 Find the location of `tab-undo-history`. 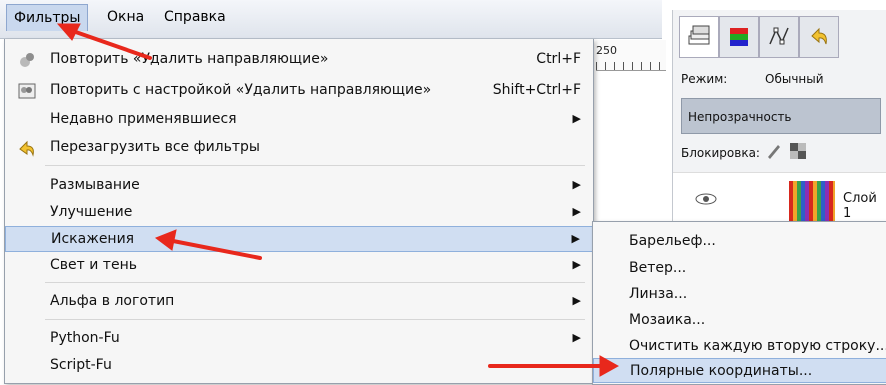

tab-undo-history is located at coordinates (819, 37).